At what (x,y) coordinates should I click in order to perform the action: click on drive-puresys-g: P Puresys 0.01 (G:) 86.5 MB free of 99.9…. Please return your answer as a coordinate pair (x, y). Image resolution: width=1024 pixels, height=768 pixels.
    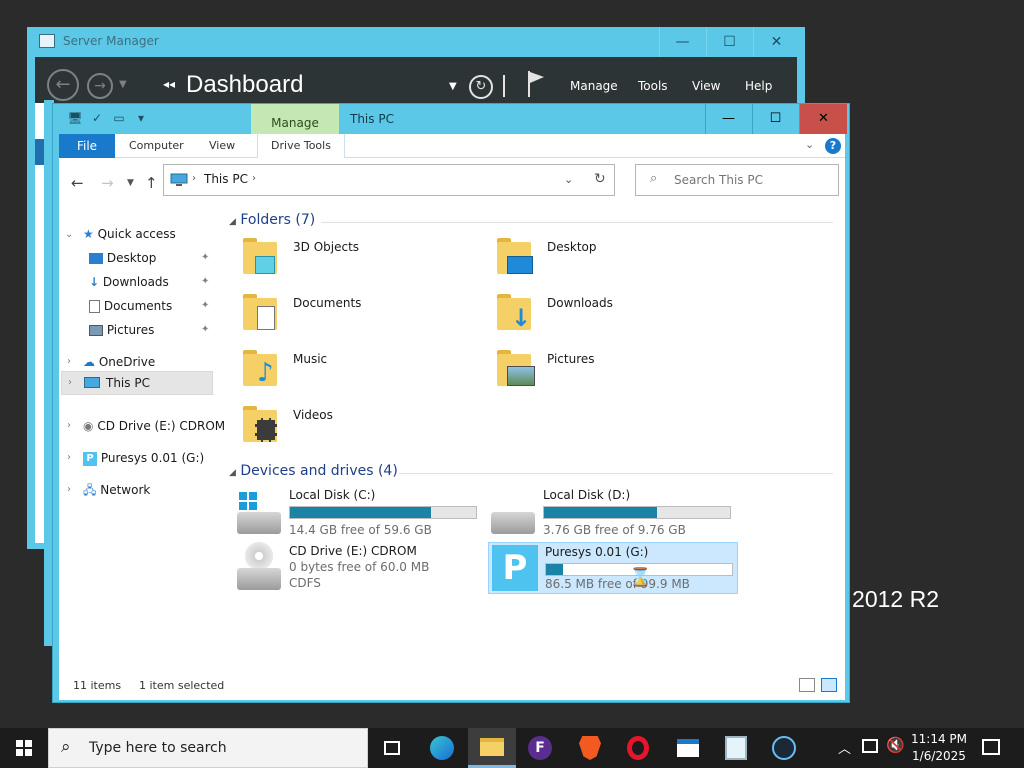
    Looking at the image, I should click on (613, 568).